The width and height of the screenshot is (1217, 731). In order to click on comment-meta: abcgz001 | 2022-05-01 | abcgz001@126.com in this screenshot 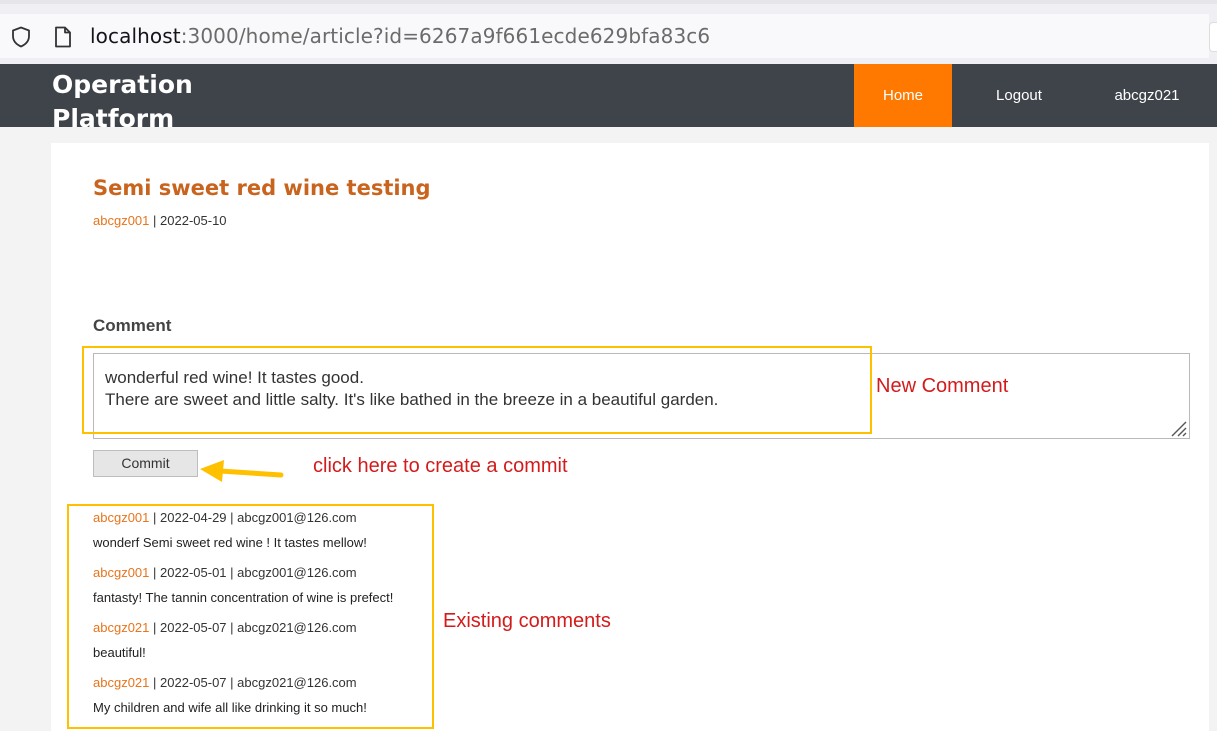, I will do `click(225, 572)`.